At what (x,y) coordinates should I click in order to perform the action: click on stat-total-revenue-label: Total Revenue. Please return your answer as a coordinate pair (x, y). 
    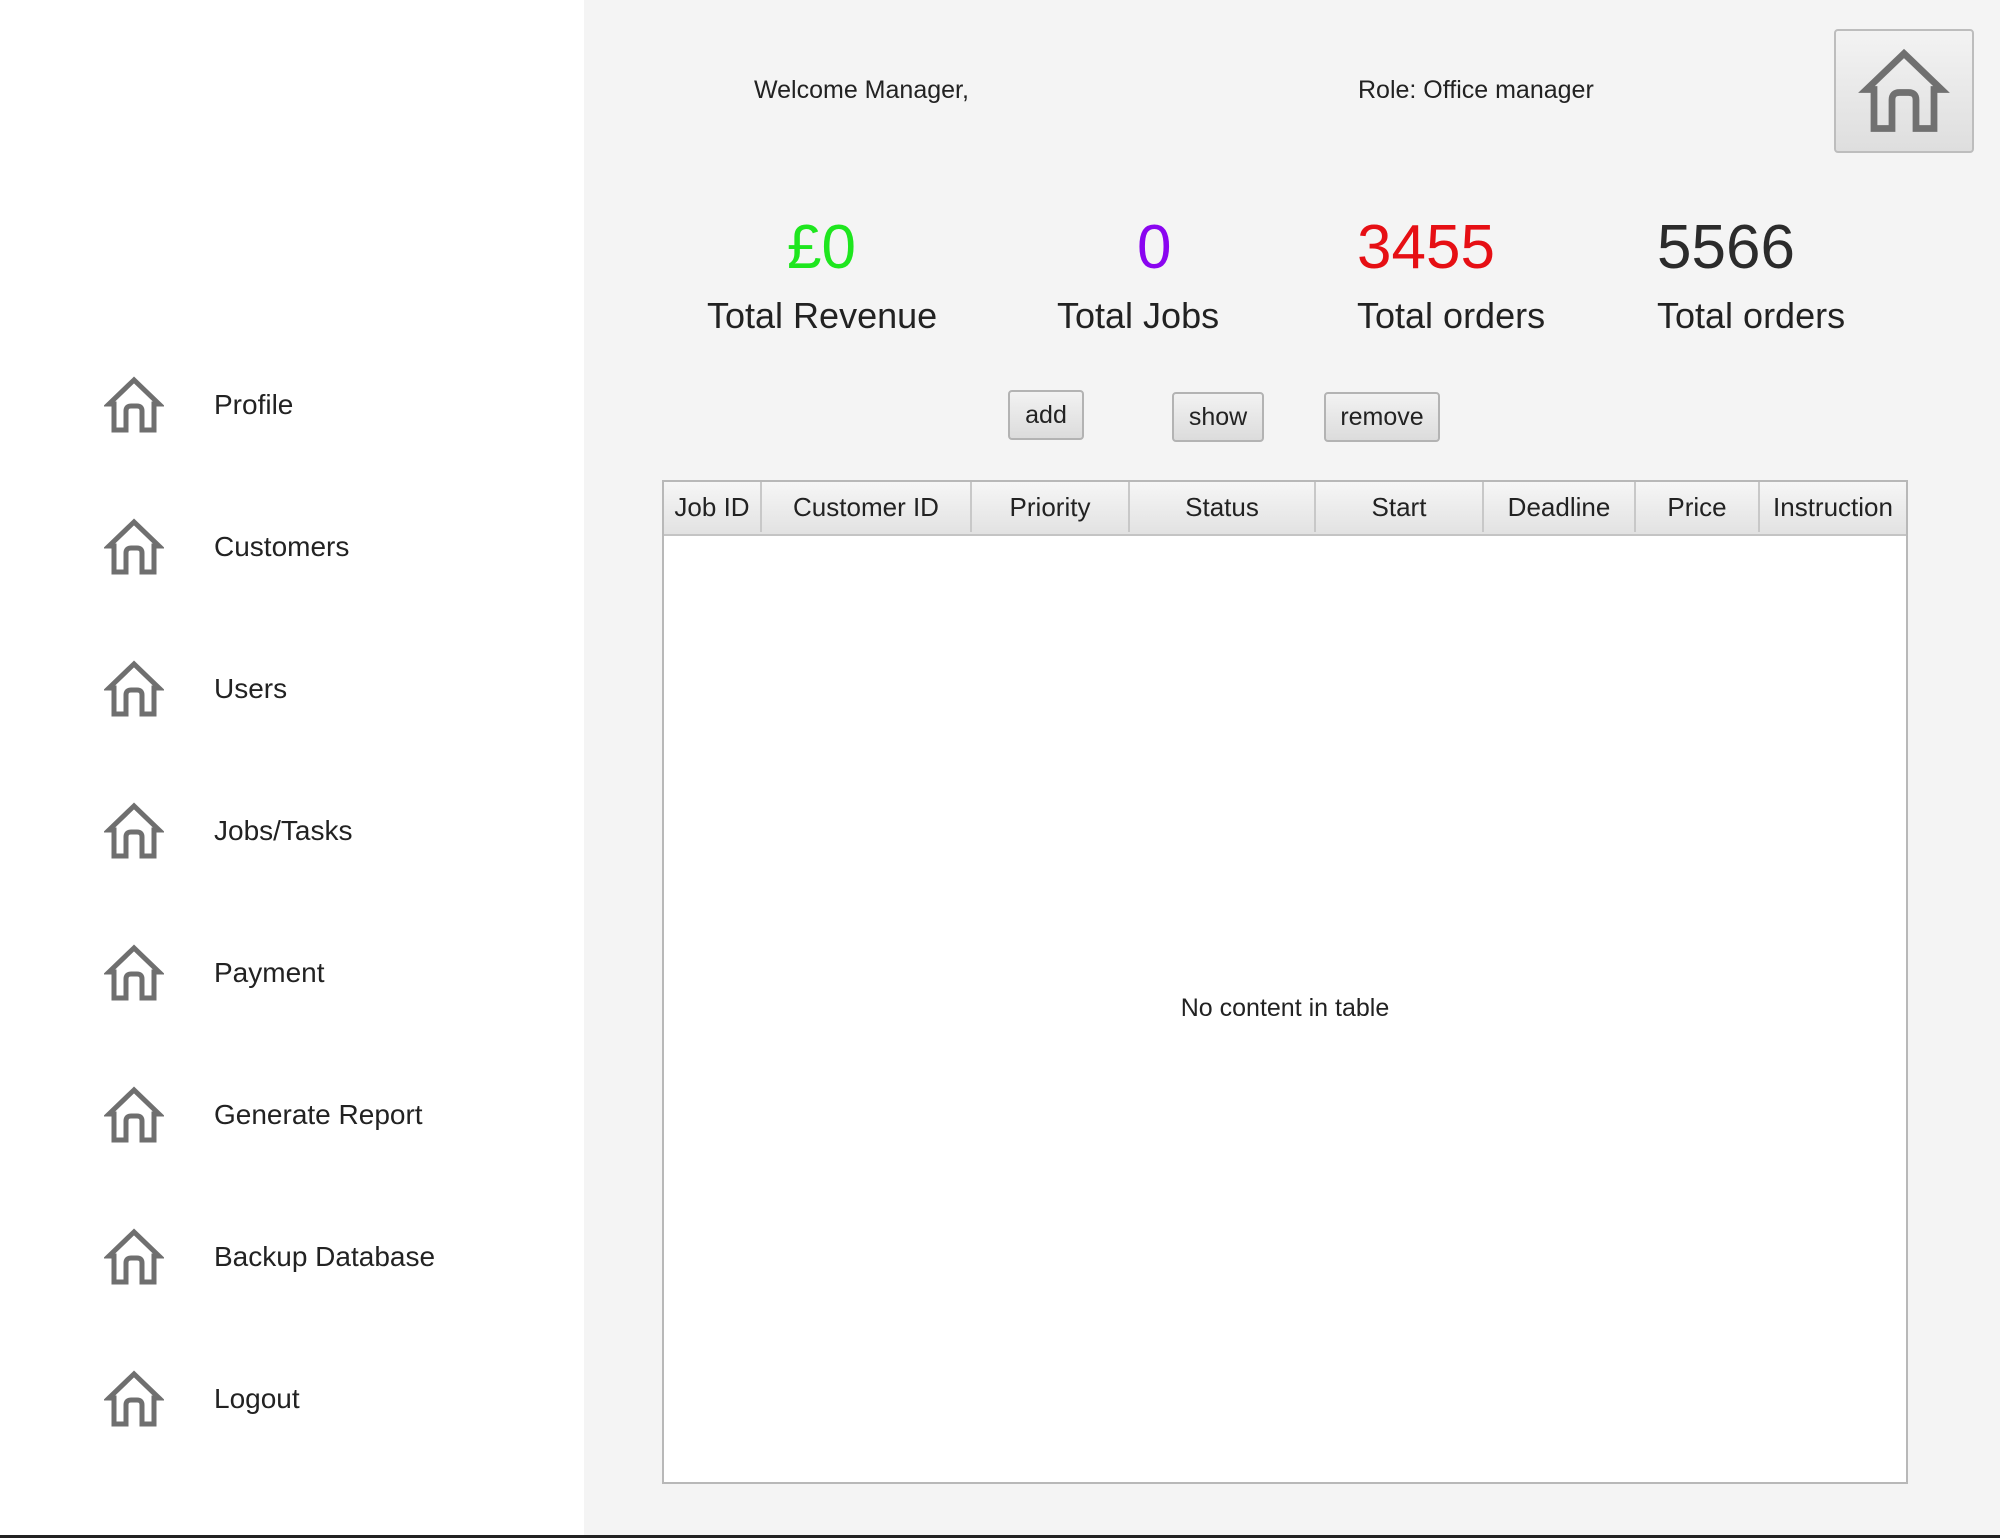
    Looking at the image, I should click on (822, 315).